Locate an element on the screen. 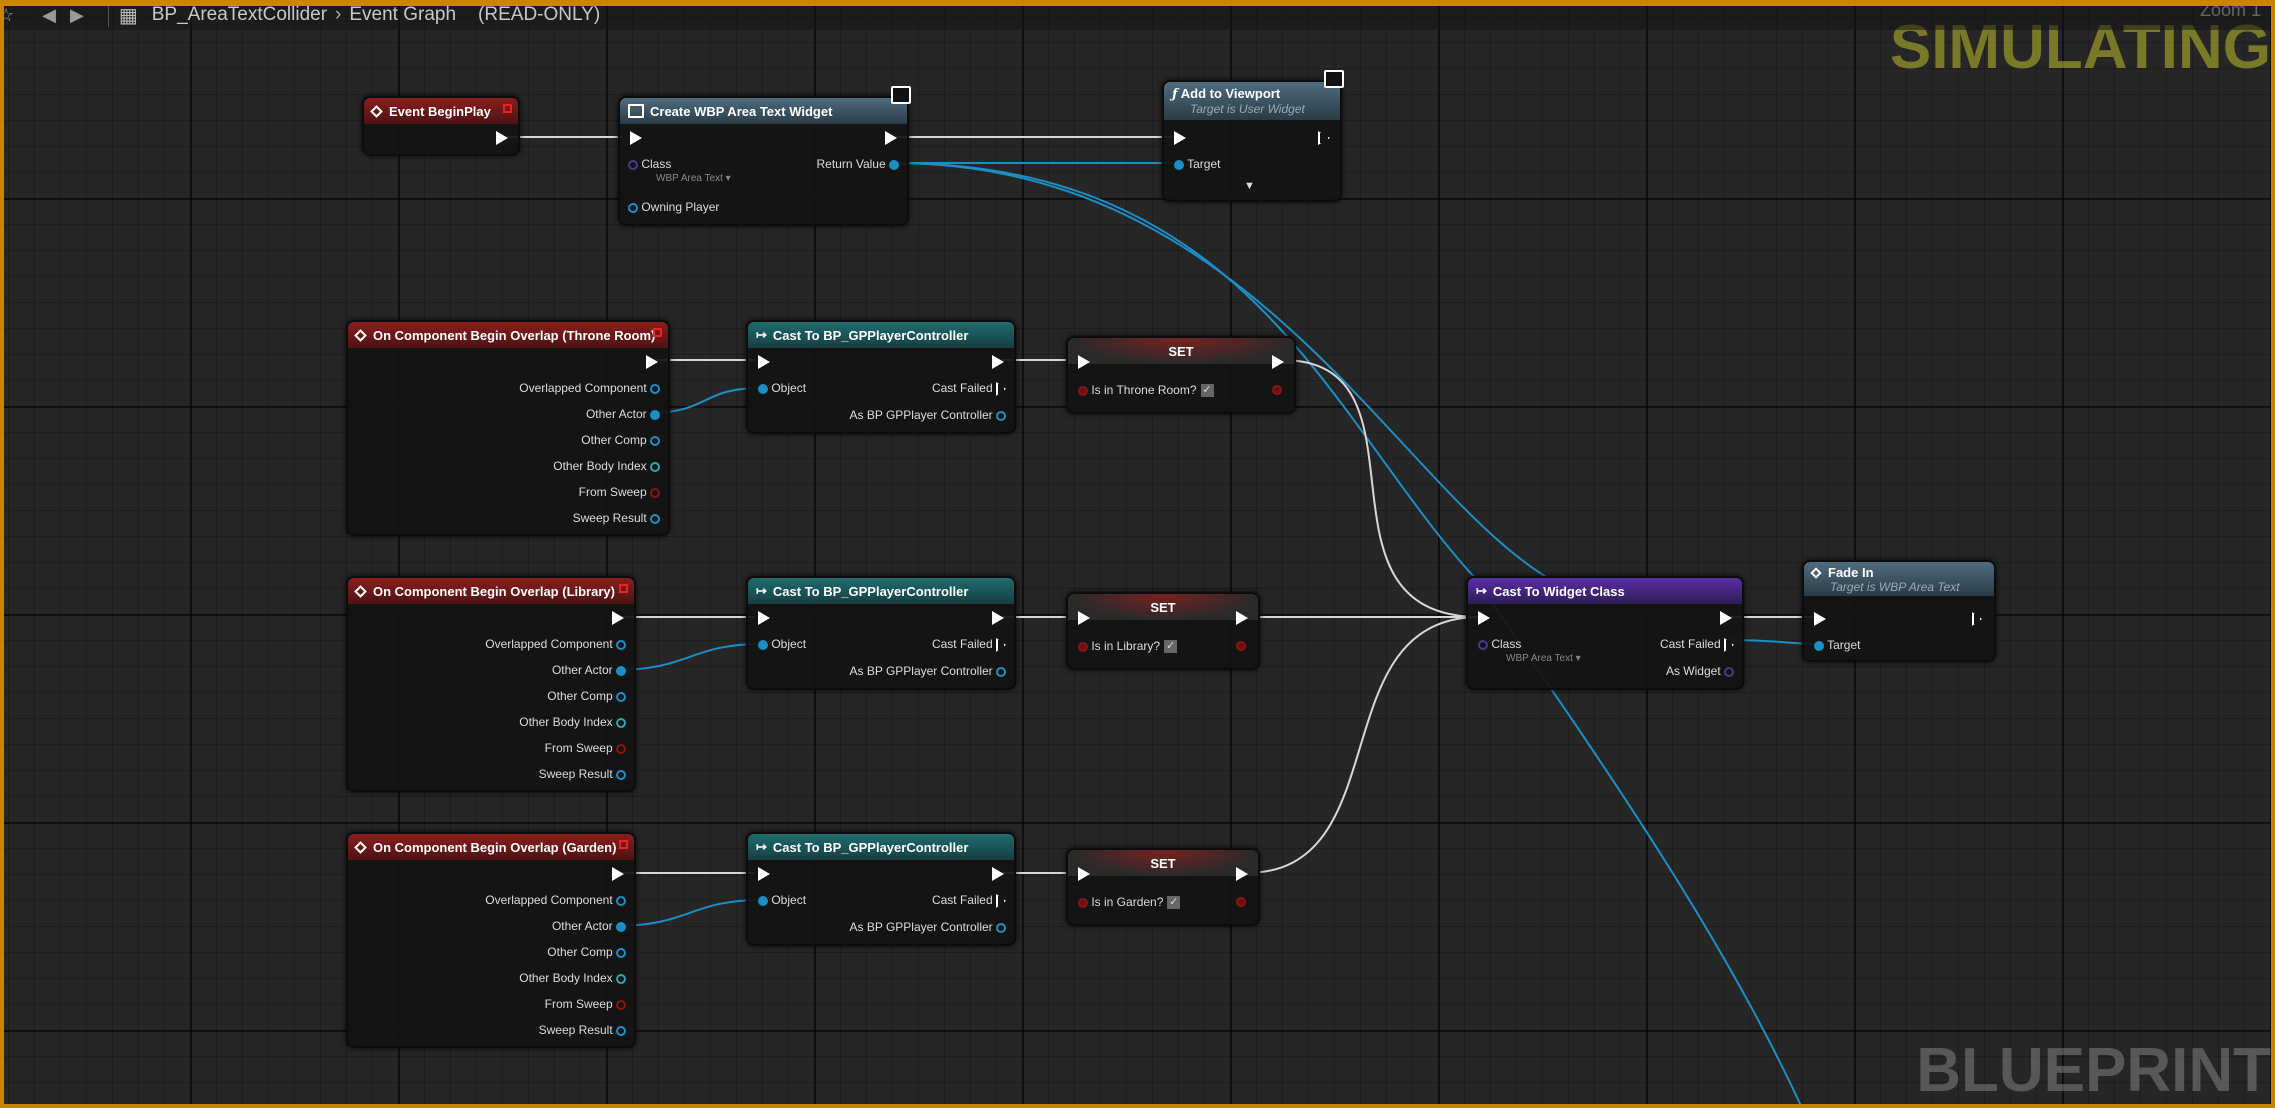 This screenshot has height=1108, width=2275. return-value-pin: Return Value is located at coordinates (858, 164).